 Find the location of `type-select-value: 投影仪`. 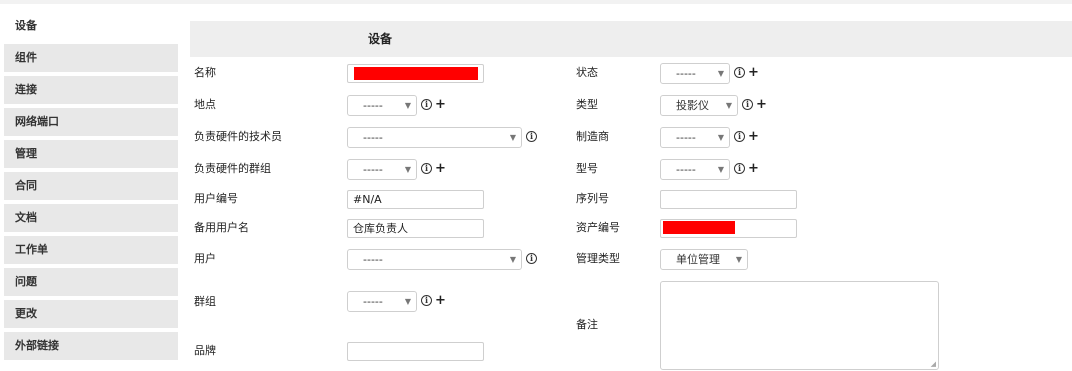

type-select-value: 投影仪 is located at coordinates (692, 105).